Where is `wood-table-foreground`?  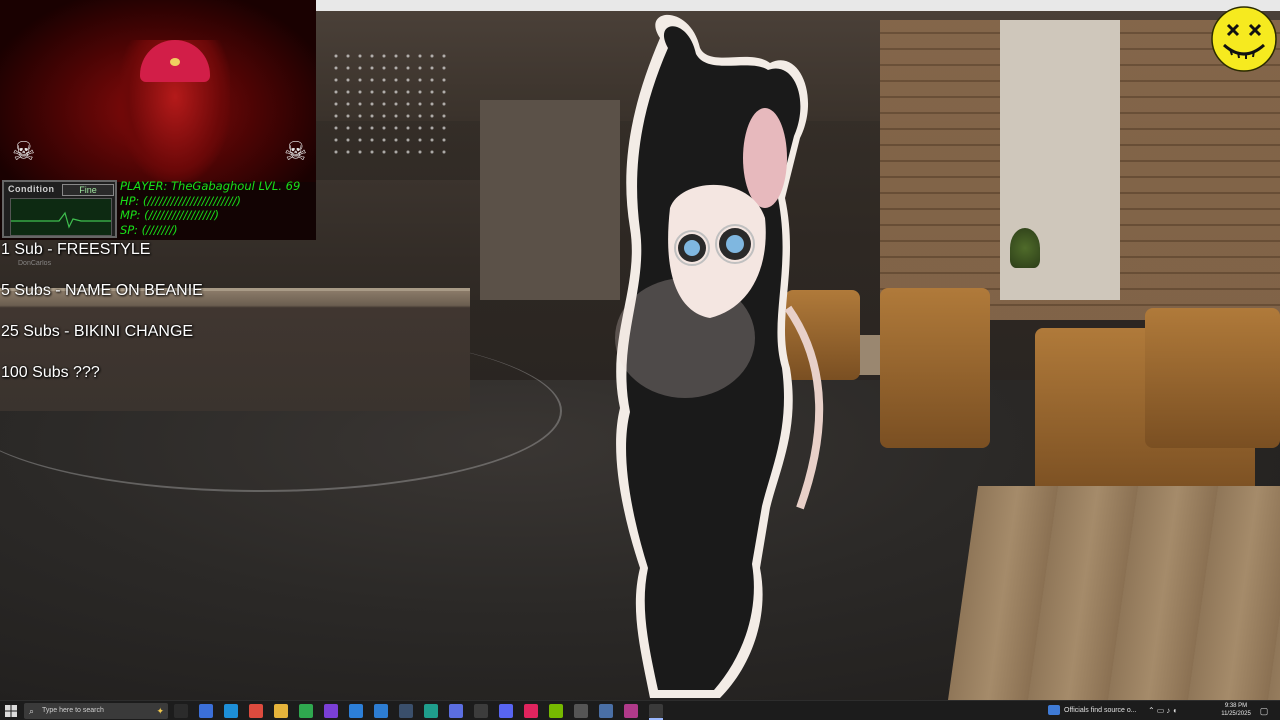
wood-table-foreground is located at coordinates (1114, 593).